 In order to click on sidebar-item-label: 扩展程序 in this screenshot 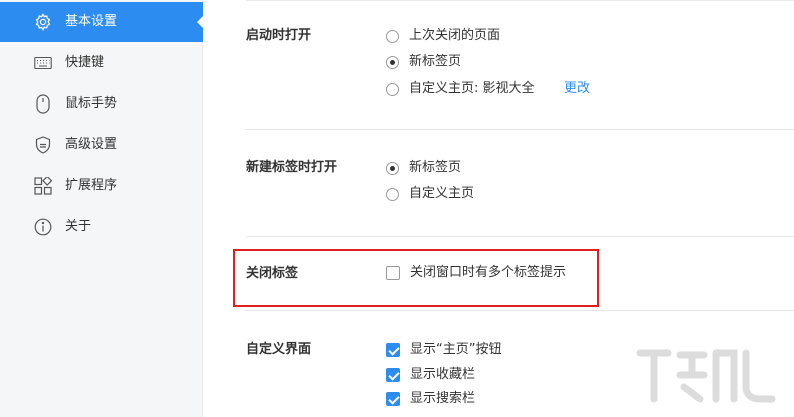, I will do `click(91, 185)`.